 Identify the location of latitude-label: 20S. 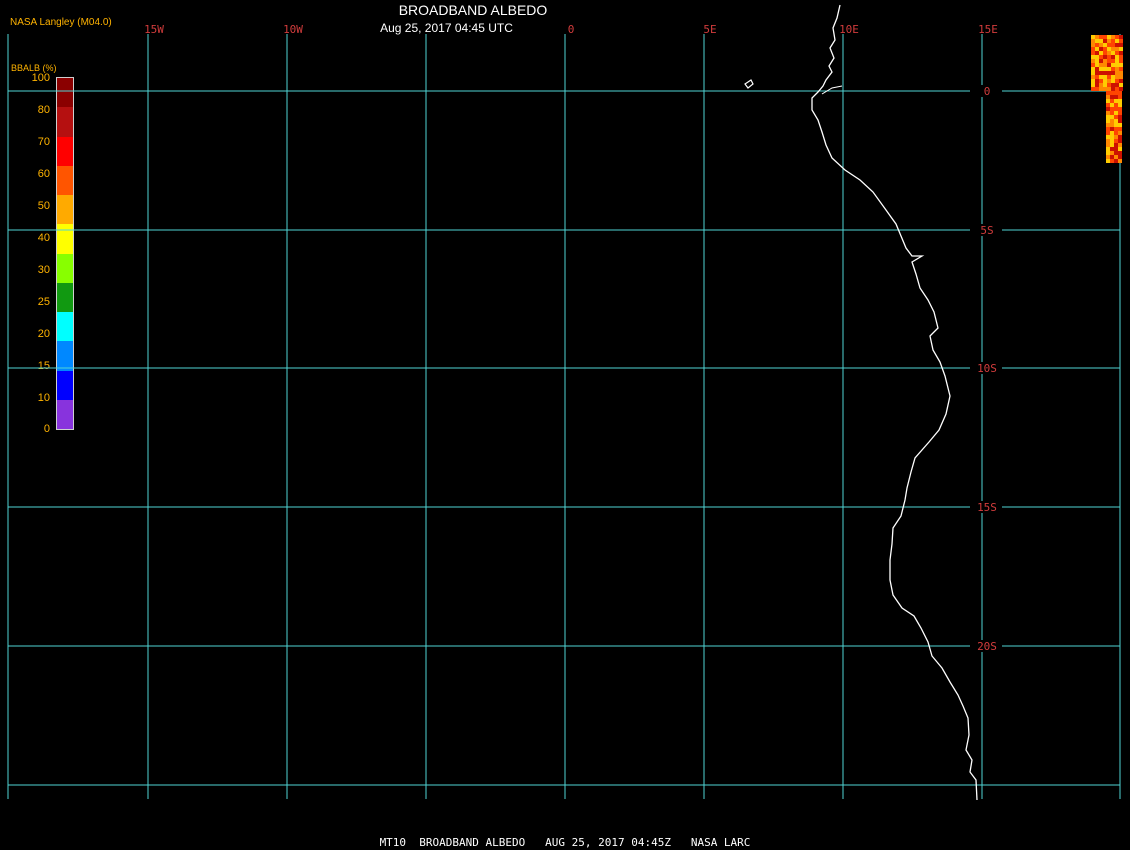
(987, 646).